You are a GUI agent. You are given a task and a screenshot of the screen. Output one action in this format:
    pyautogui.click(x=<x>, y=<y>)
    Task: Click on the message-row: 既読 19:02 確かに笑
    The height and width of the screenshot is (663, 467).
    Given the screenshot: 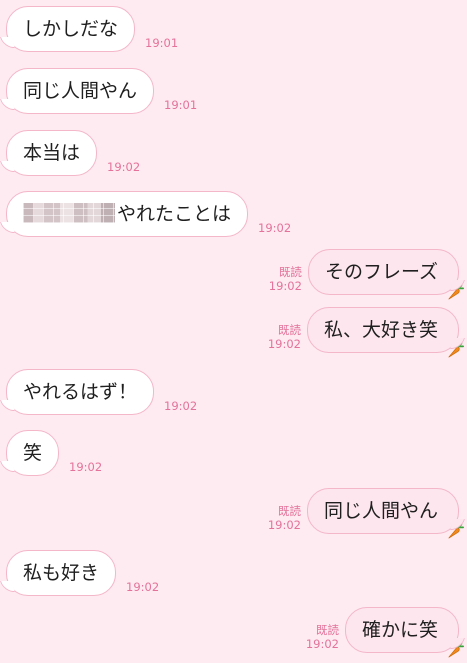 What is the action you would take?
    pyautogui.click(x=385, y=632)
    